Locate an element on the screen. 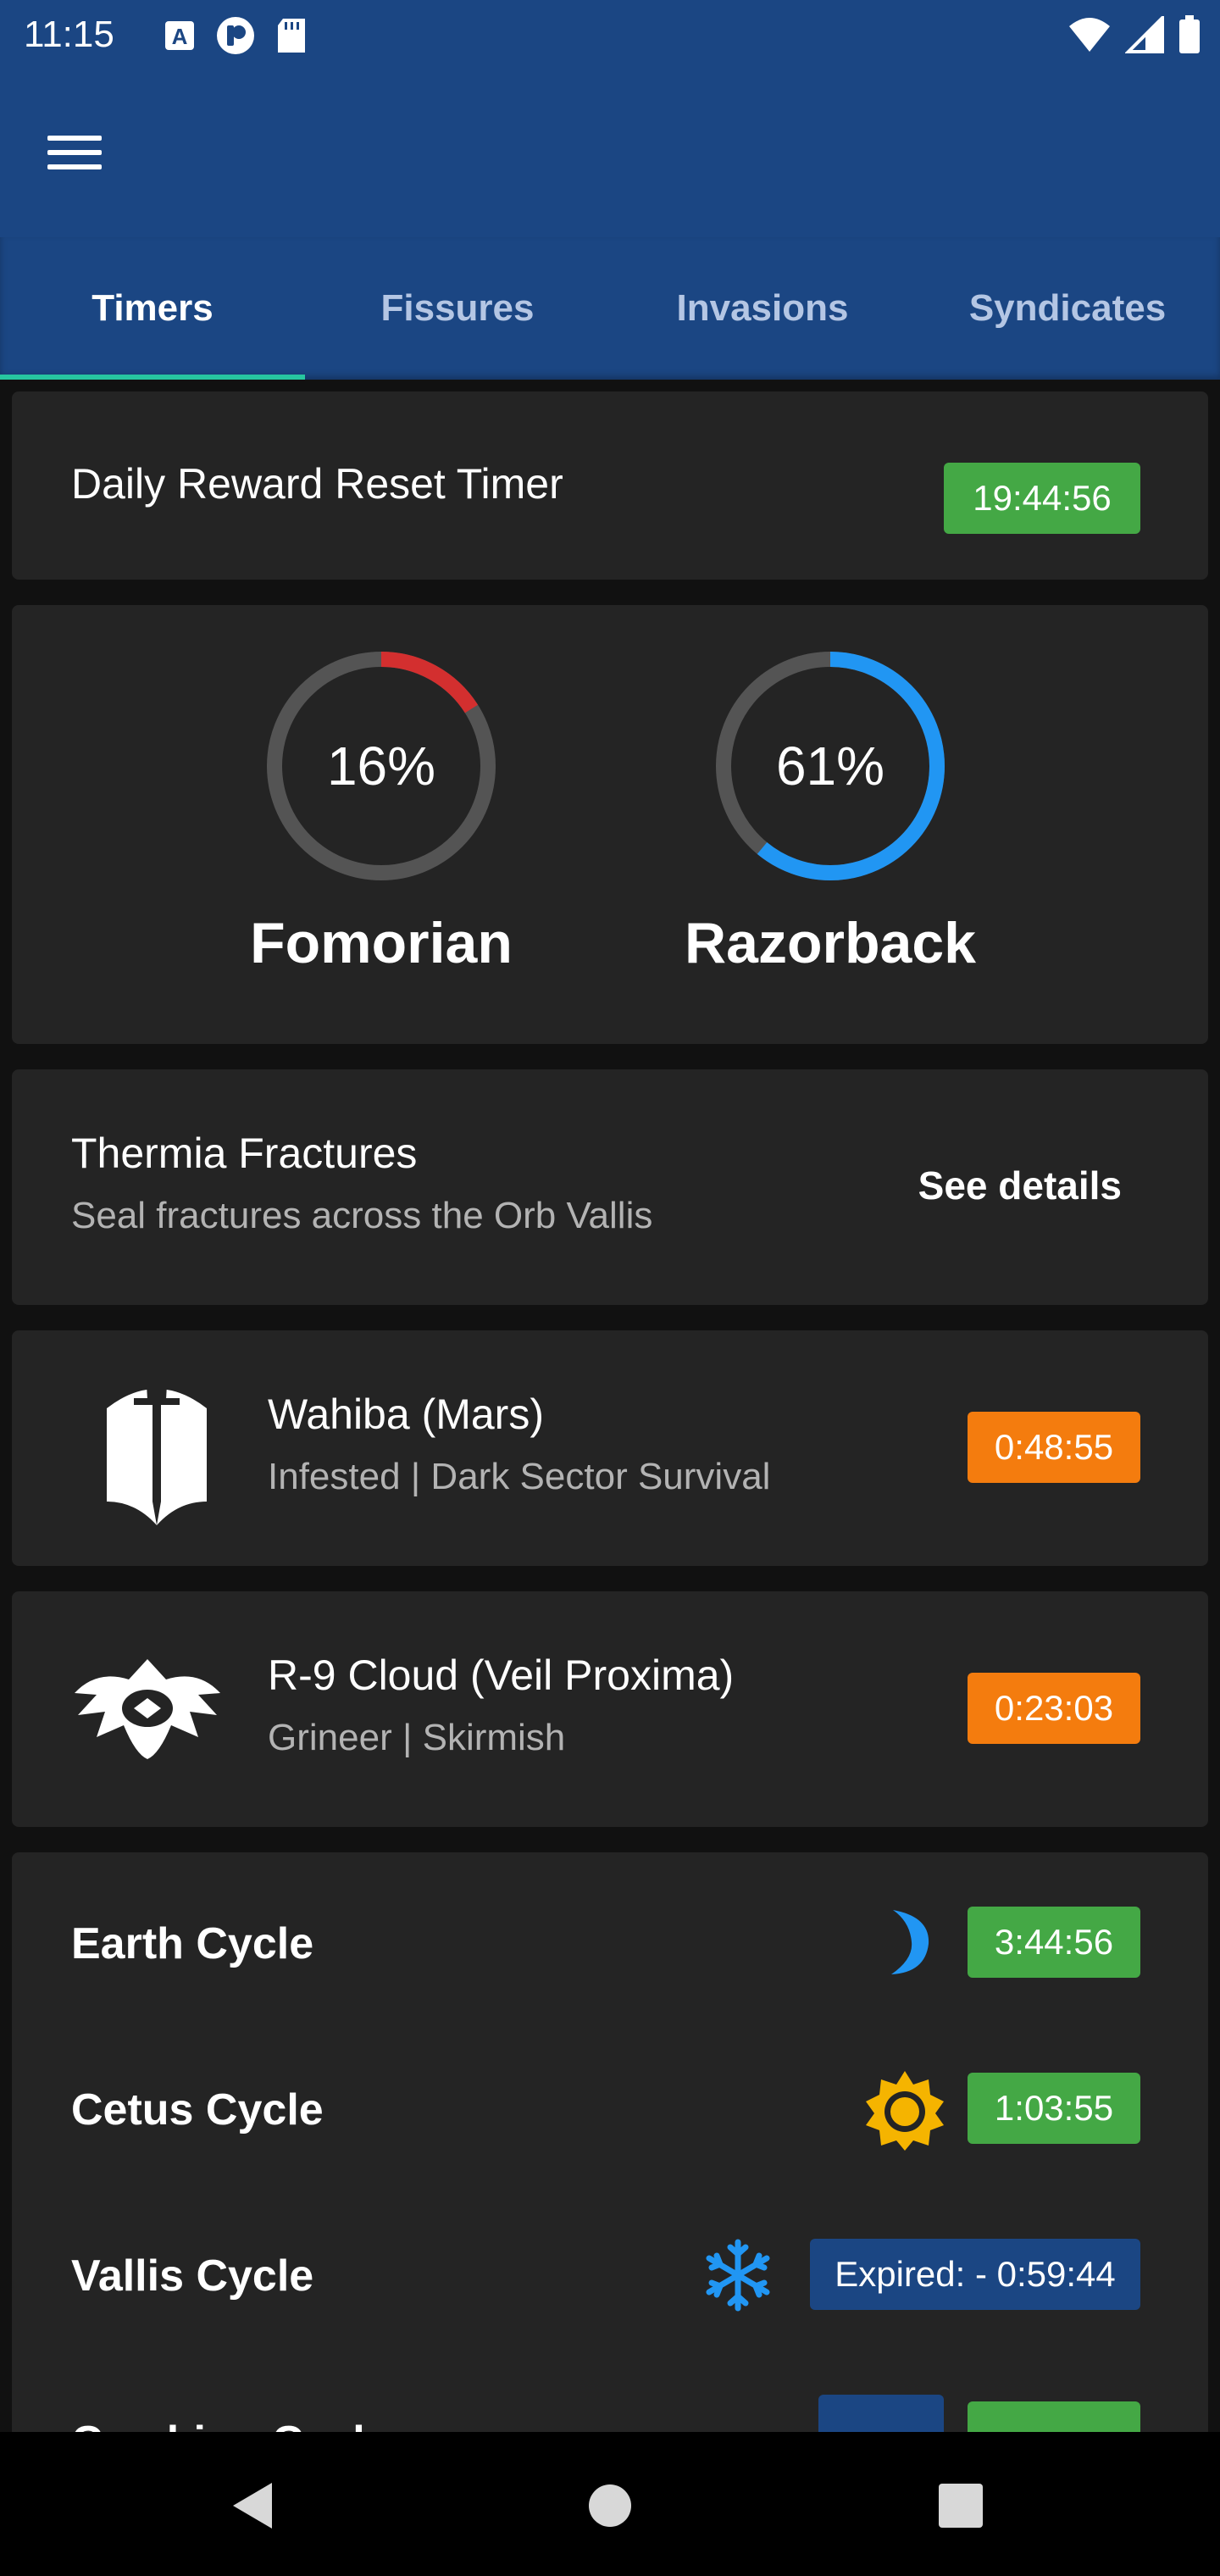 Image resolution: width=1220 pixels, height=2576 pixels. razorback-percent: 61% is located at coordinates (830, 766).